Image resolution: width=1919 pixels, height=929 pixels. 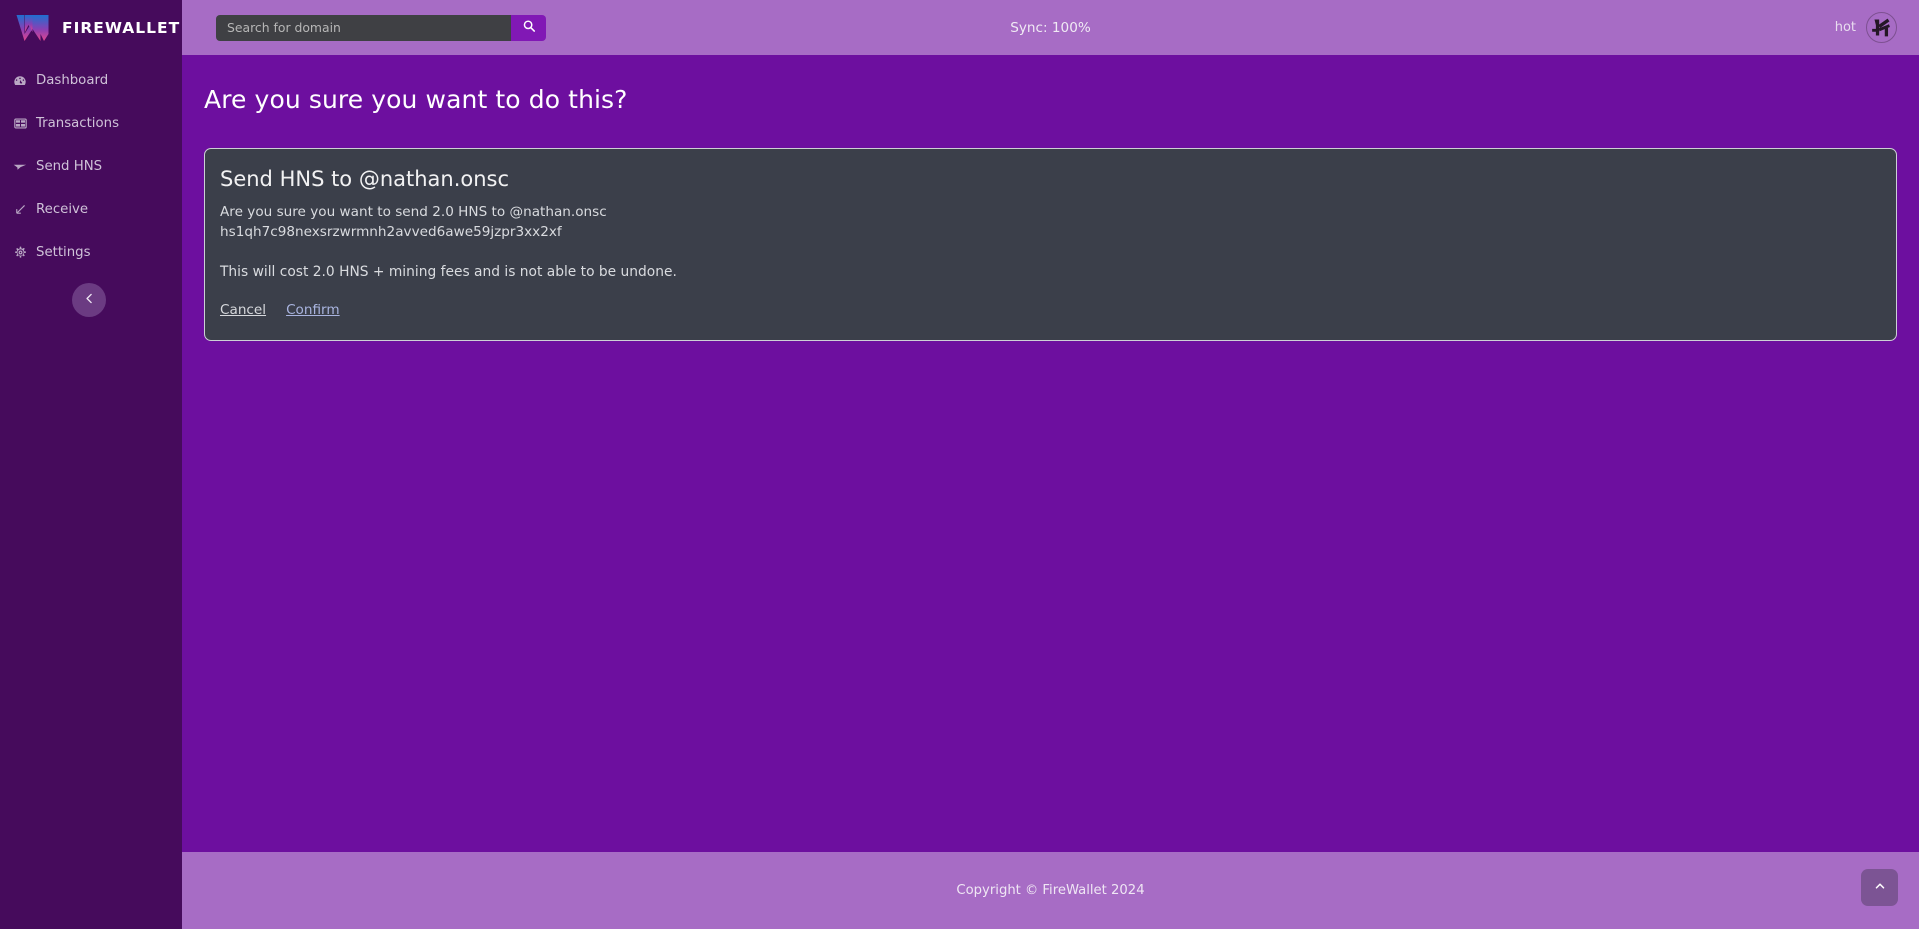 What do you see at coordinates (1845, 27) in the screenshot?
I see `wallet-name-label: hot` at bounding box center [1845, 27].